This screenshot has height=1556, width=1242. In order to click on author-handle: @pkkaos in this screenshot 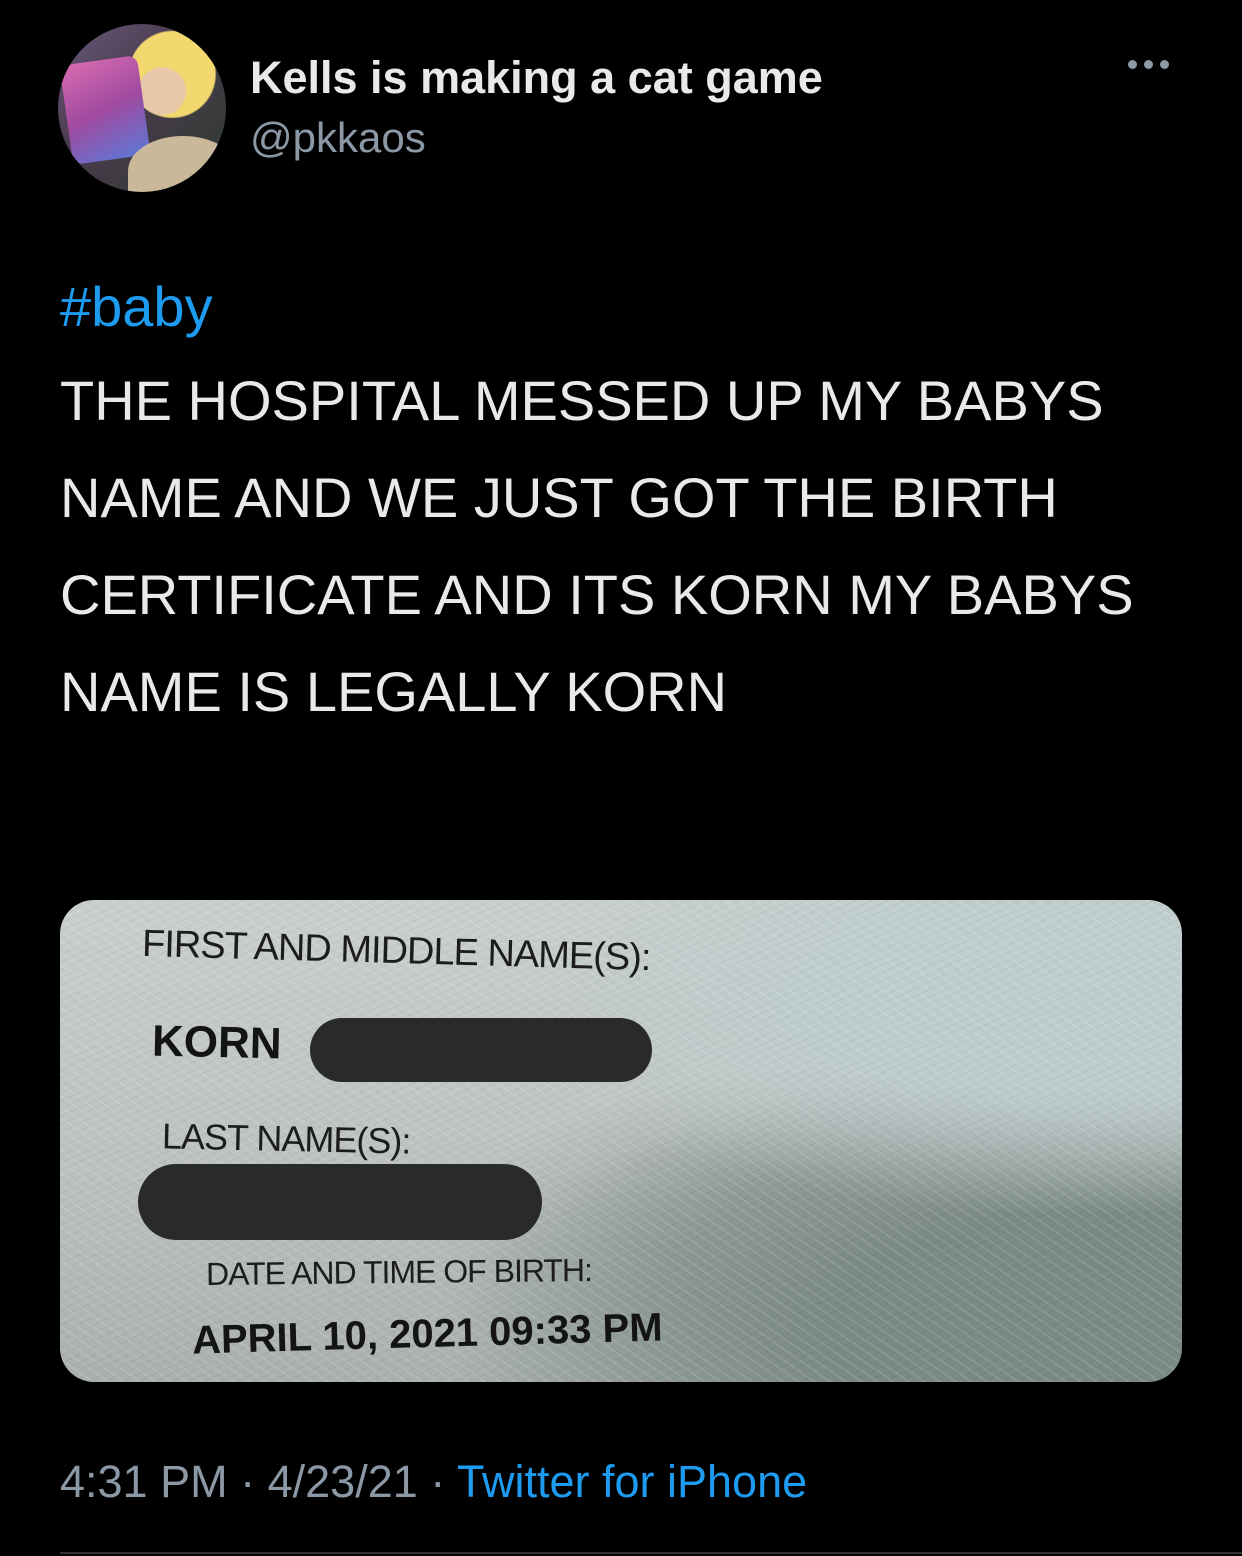, I will do `click(338, 138)`.